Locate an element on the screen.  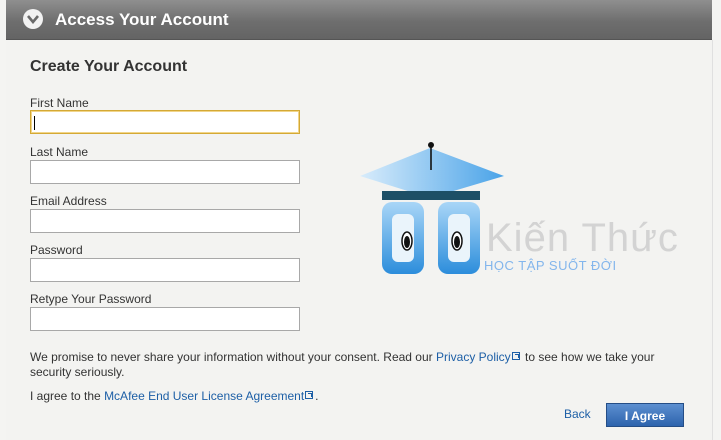
license-agreement-link: McAfee End User License Agreement is located at coordinates (204, 396).